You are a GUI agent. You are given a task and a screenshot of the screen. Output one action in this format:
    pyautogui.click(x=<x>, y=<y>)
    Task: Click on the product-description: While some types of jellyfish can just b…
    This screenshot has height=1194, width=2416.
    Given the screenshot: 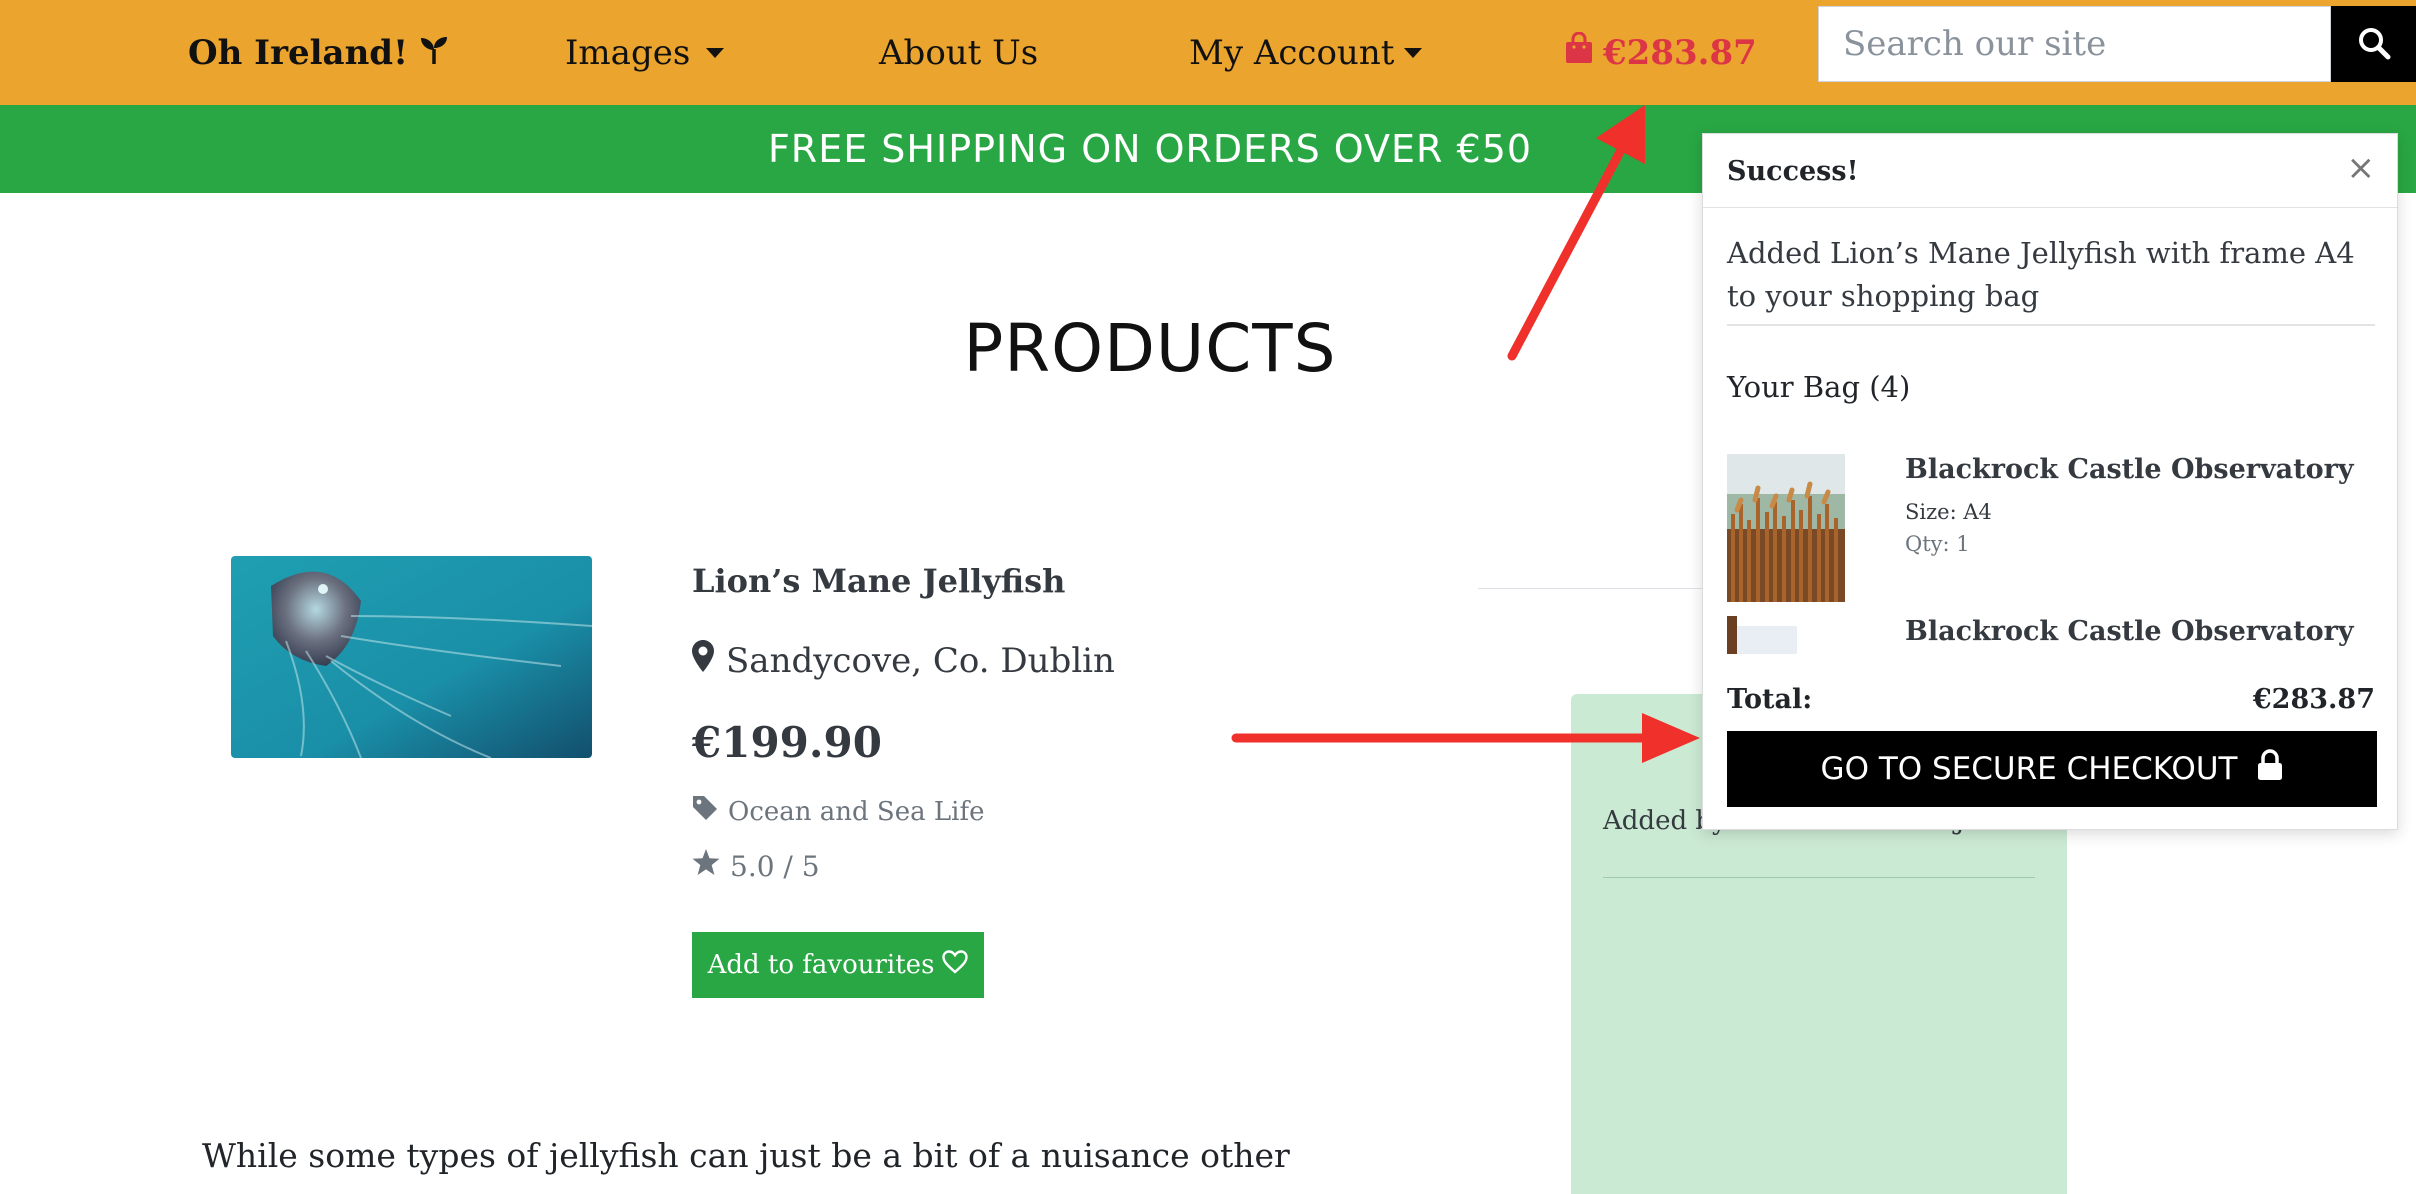 What is the action you would take?
    pyautogui.click(x=746, y=1155)
    